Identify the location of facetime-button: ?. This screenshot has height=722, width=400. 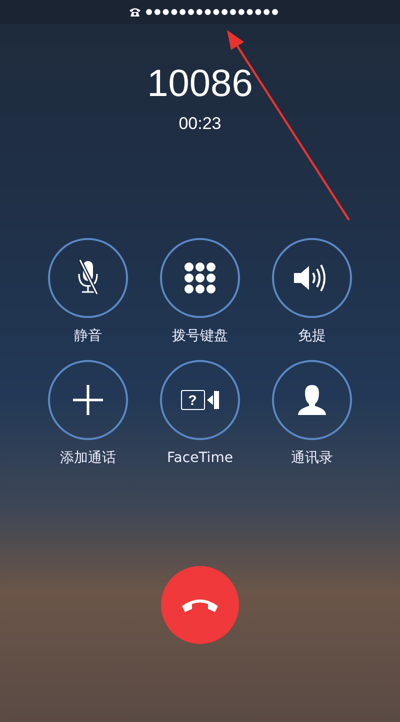
(200, 400).